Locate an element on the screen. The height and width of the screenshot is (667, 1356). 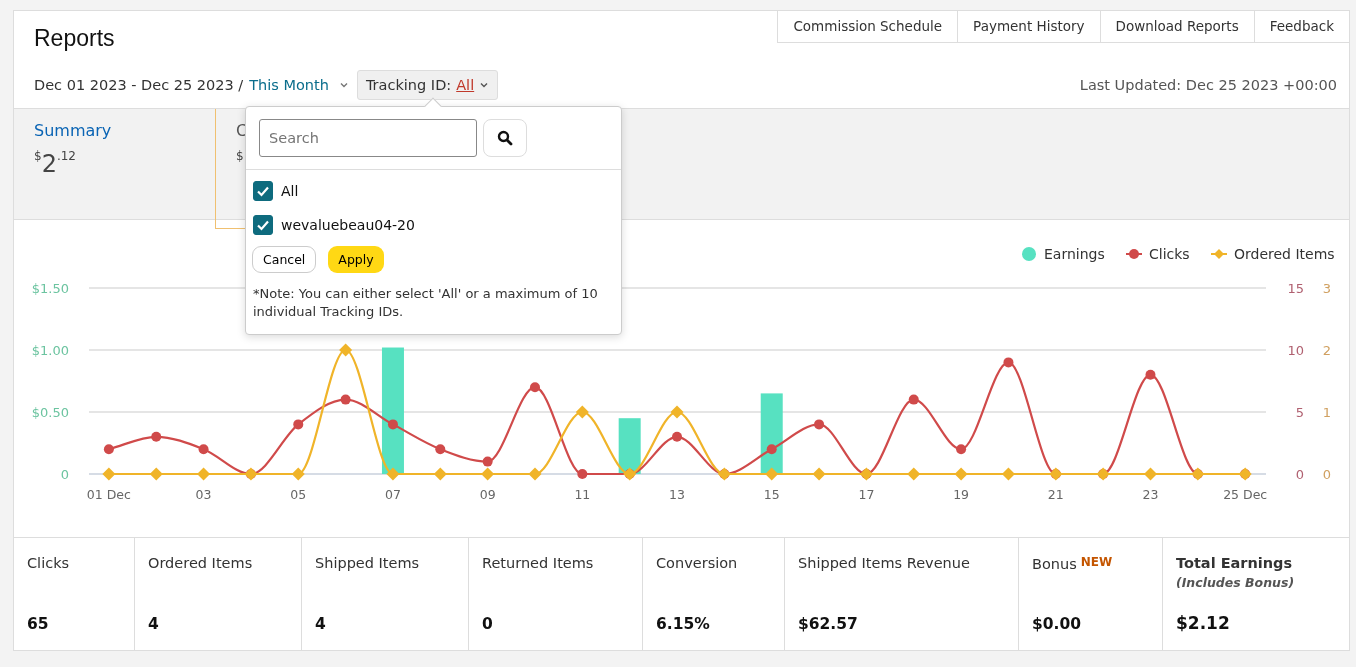
stat-value: $0.00 is located at coordinates (1057, 624).